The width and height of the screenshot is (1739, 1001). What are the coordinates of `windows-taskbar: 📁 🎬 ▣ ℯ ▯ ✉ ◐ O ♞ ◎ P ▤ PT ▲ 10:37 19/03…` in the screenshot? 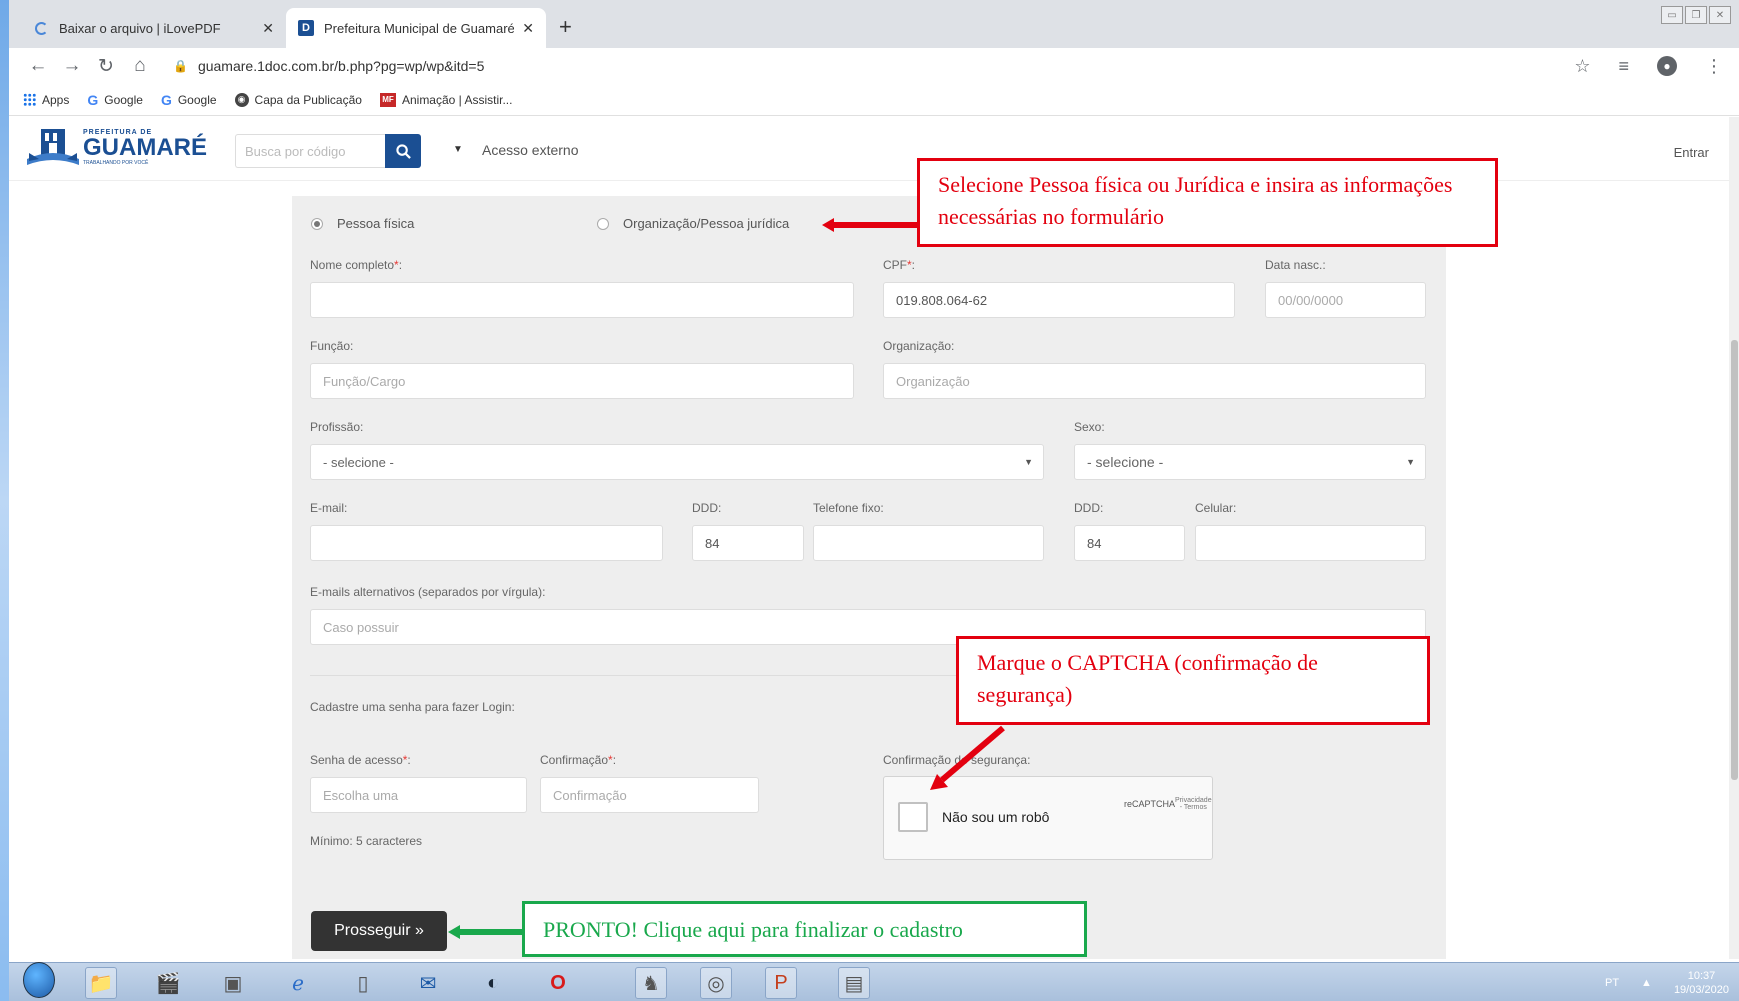 It's located at (874, 981).